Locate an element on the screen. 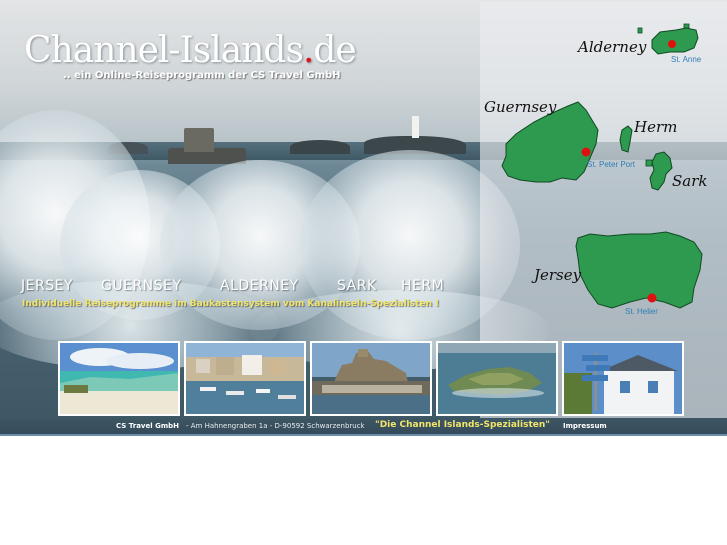 The width and height of the screenshot is (727, 545). photo-harbour is located at coordinates (245, 378).